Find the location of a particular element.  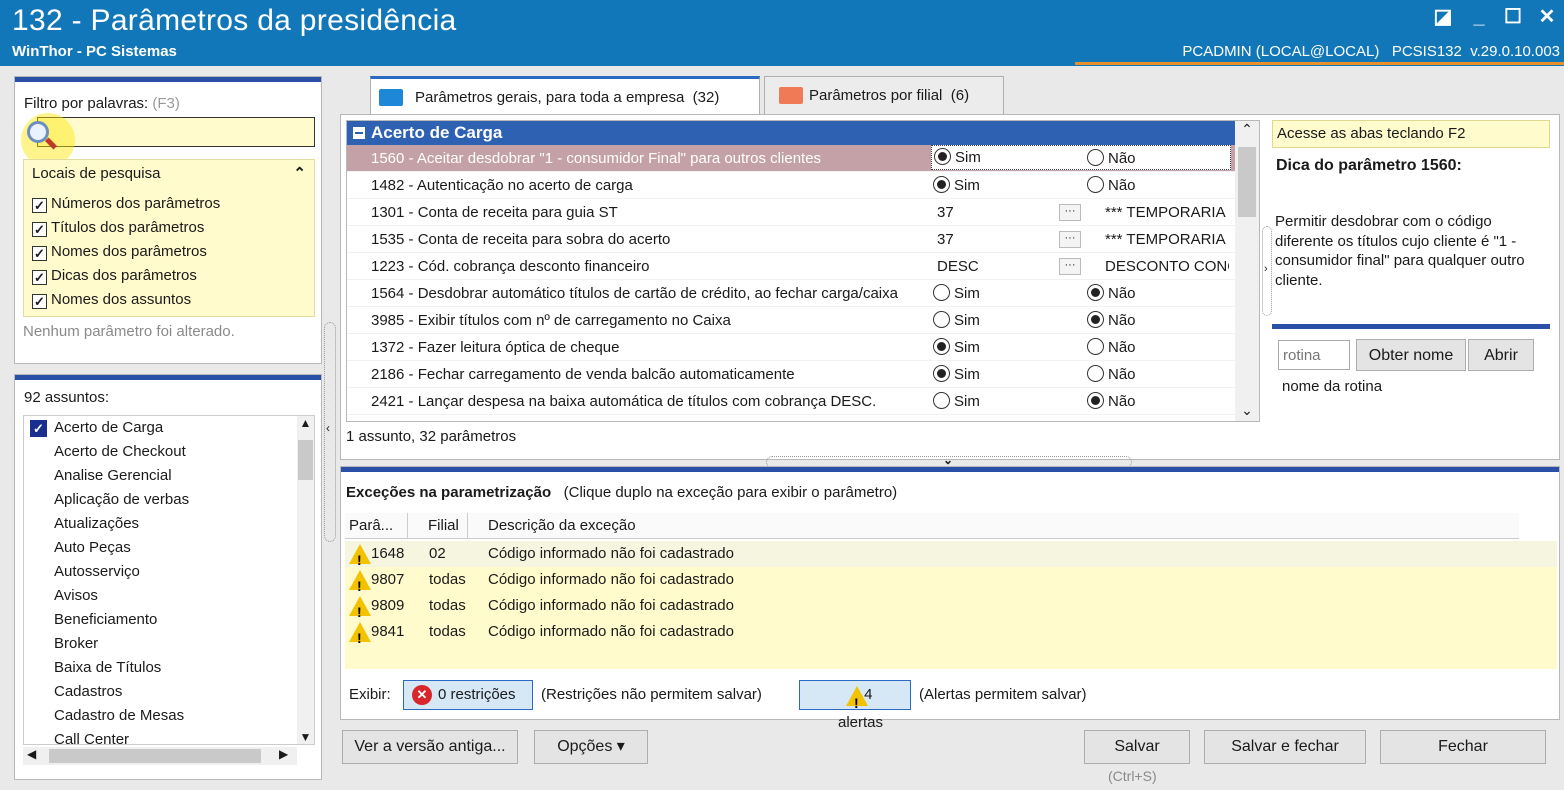

col-desc: Descrição da exceção is located at coordinates (551, 526).